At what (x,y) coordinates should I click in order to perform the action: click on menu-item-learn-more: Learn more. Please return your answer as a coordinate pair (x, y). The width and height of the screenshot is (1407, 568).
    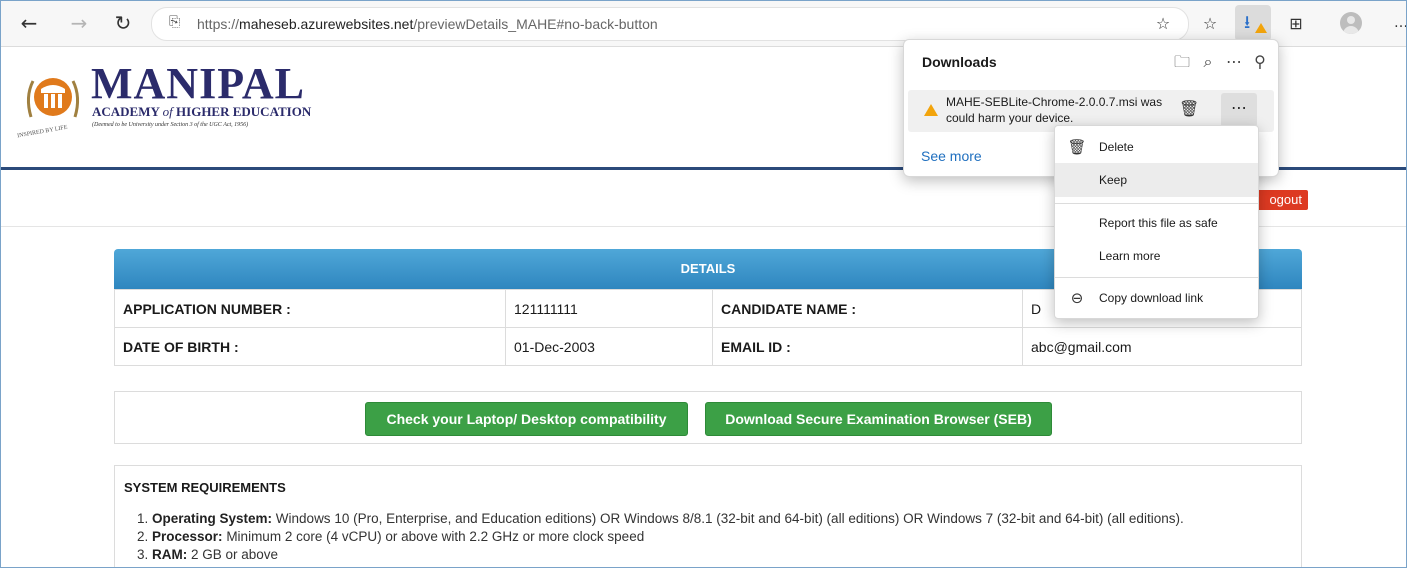
    Looking at the image, I should click on (1156, 256).